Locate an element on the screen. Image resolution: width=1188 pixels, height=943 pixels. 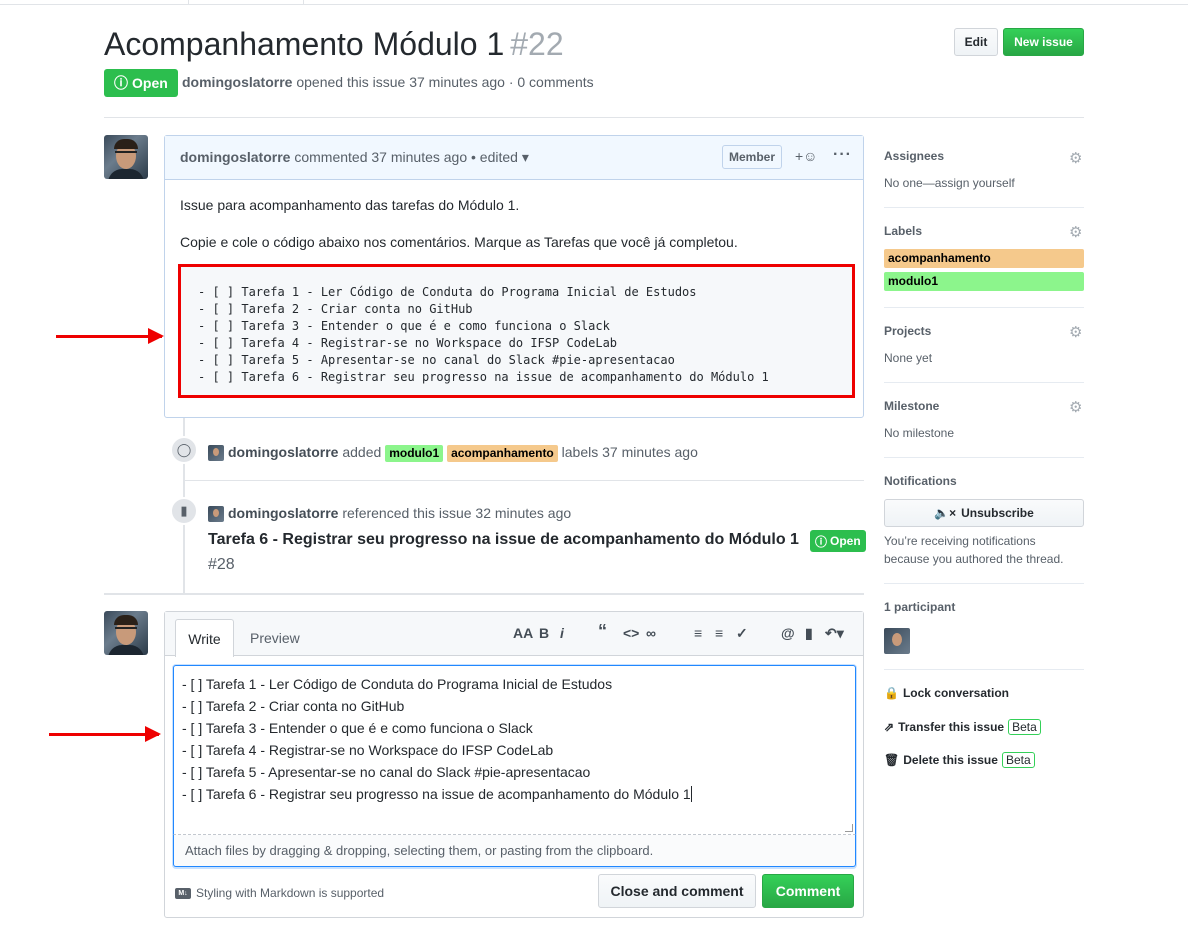
referenced-issue-state: ⓘ Open is located at coordinates (838, 541).